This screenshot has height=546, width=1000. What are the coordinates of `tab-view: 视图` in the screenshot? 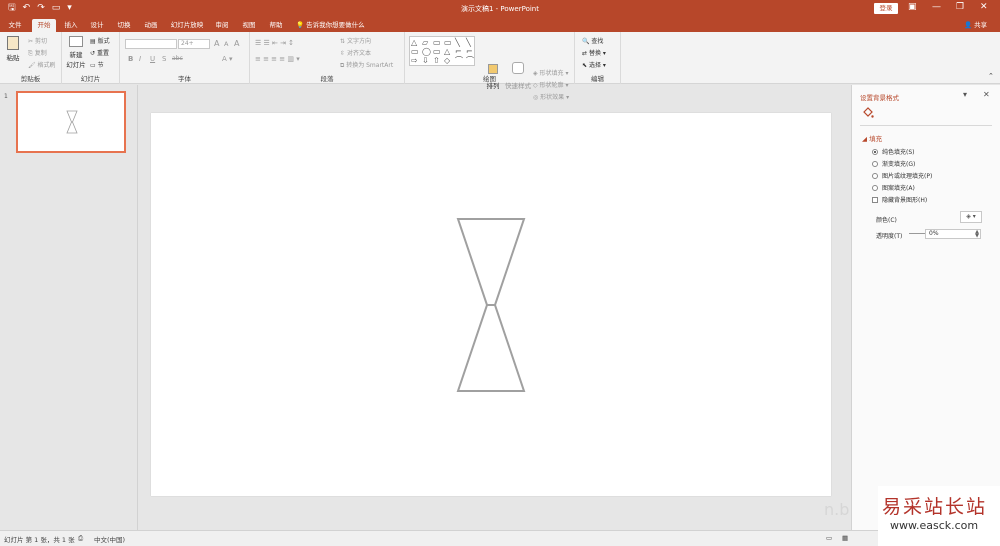 It's located at (249, 25).